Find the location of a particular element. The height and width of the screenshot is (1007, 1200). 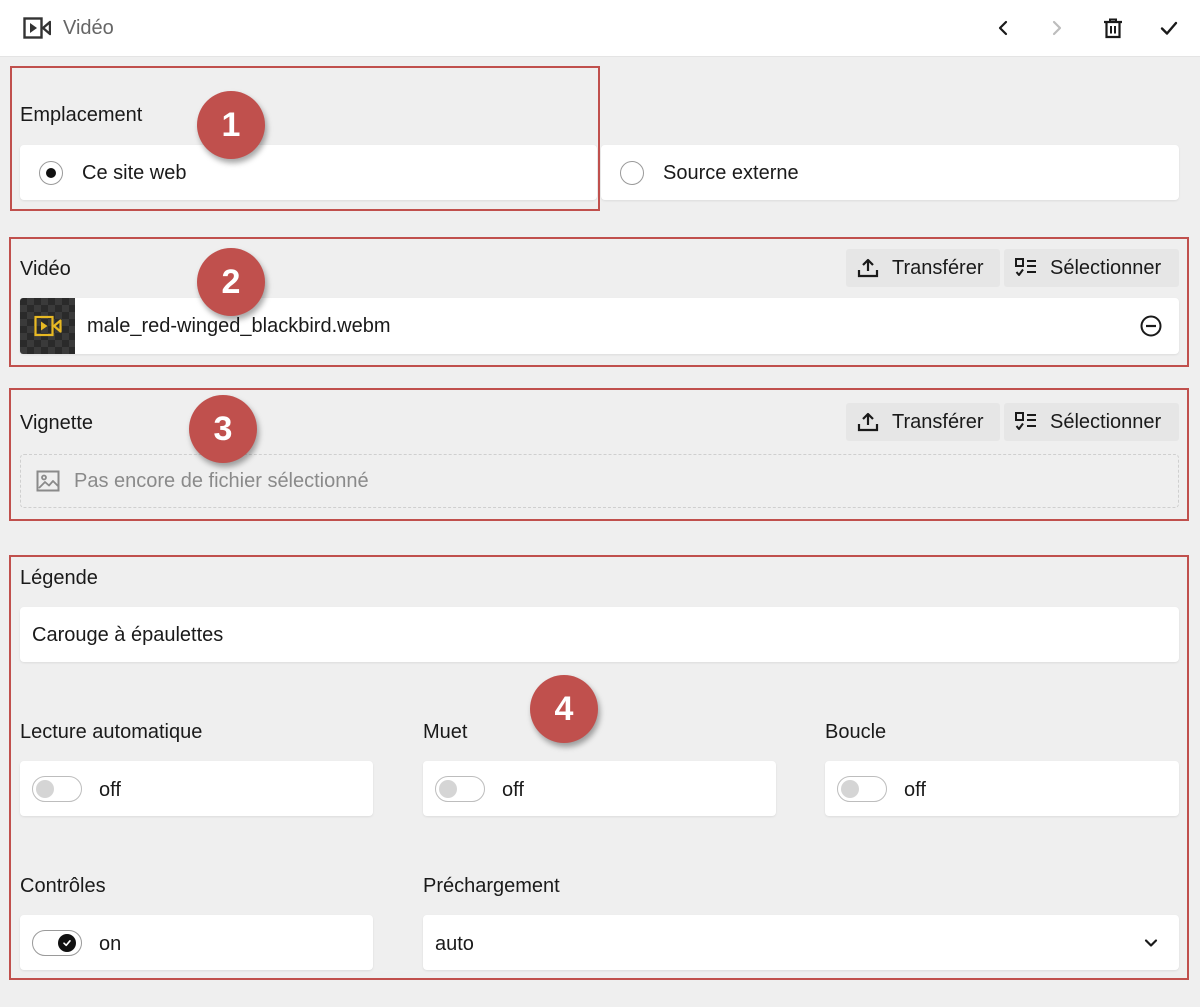

preload-label: Préchargement is located at coordinates (491, 886).